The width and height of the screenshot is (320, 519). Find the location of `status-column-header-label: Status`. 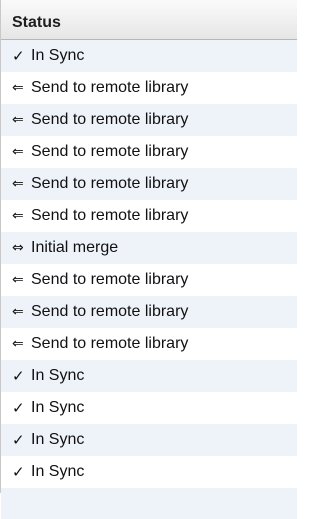

status-column-header-label: Status is located at coordinates (36, 22).